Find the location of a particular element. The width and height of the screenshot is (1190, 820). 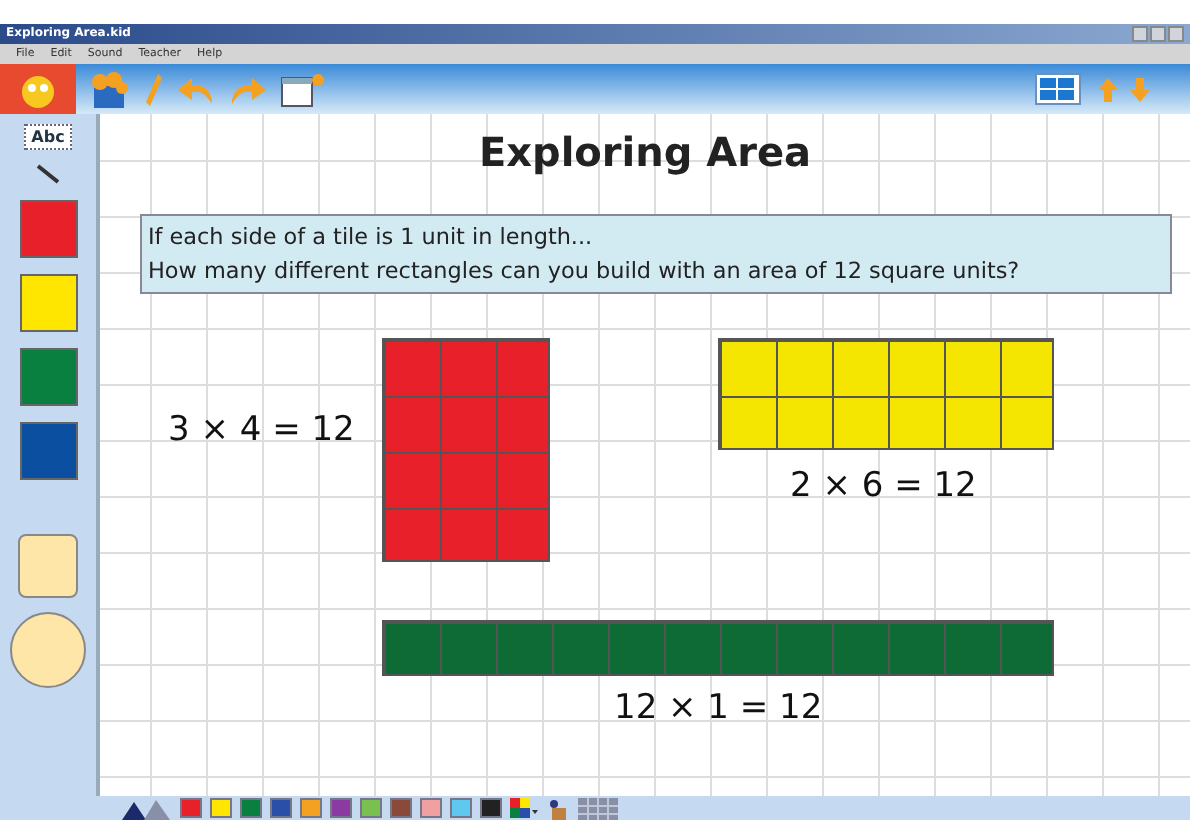

square-shape-button is located at coordinates (48, 566).